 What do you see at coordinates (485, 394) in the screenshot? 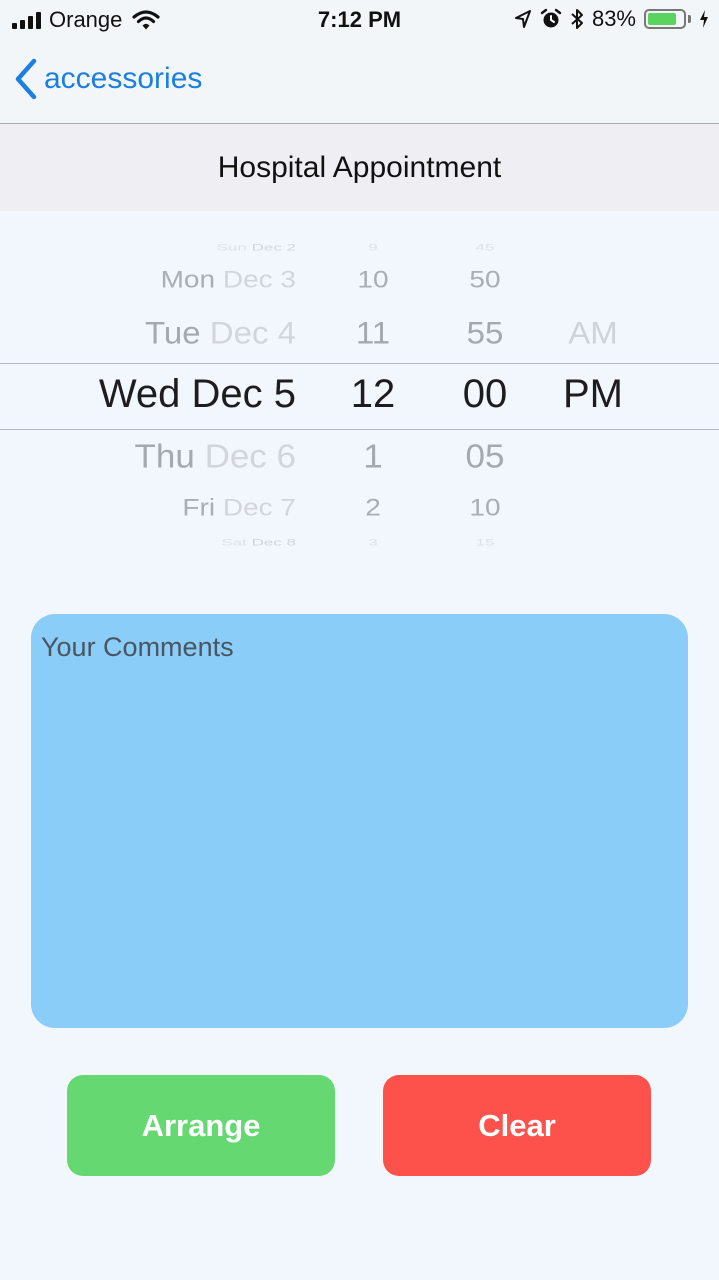
I see `picker-minute-option: 00` at bounding box center [485, 394].